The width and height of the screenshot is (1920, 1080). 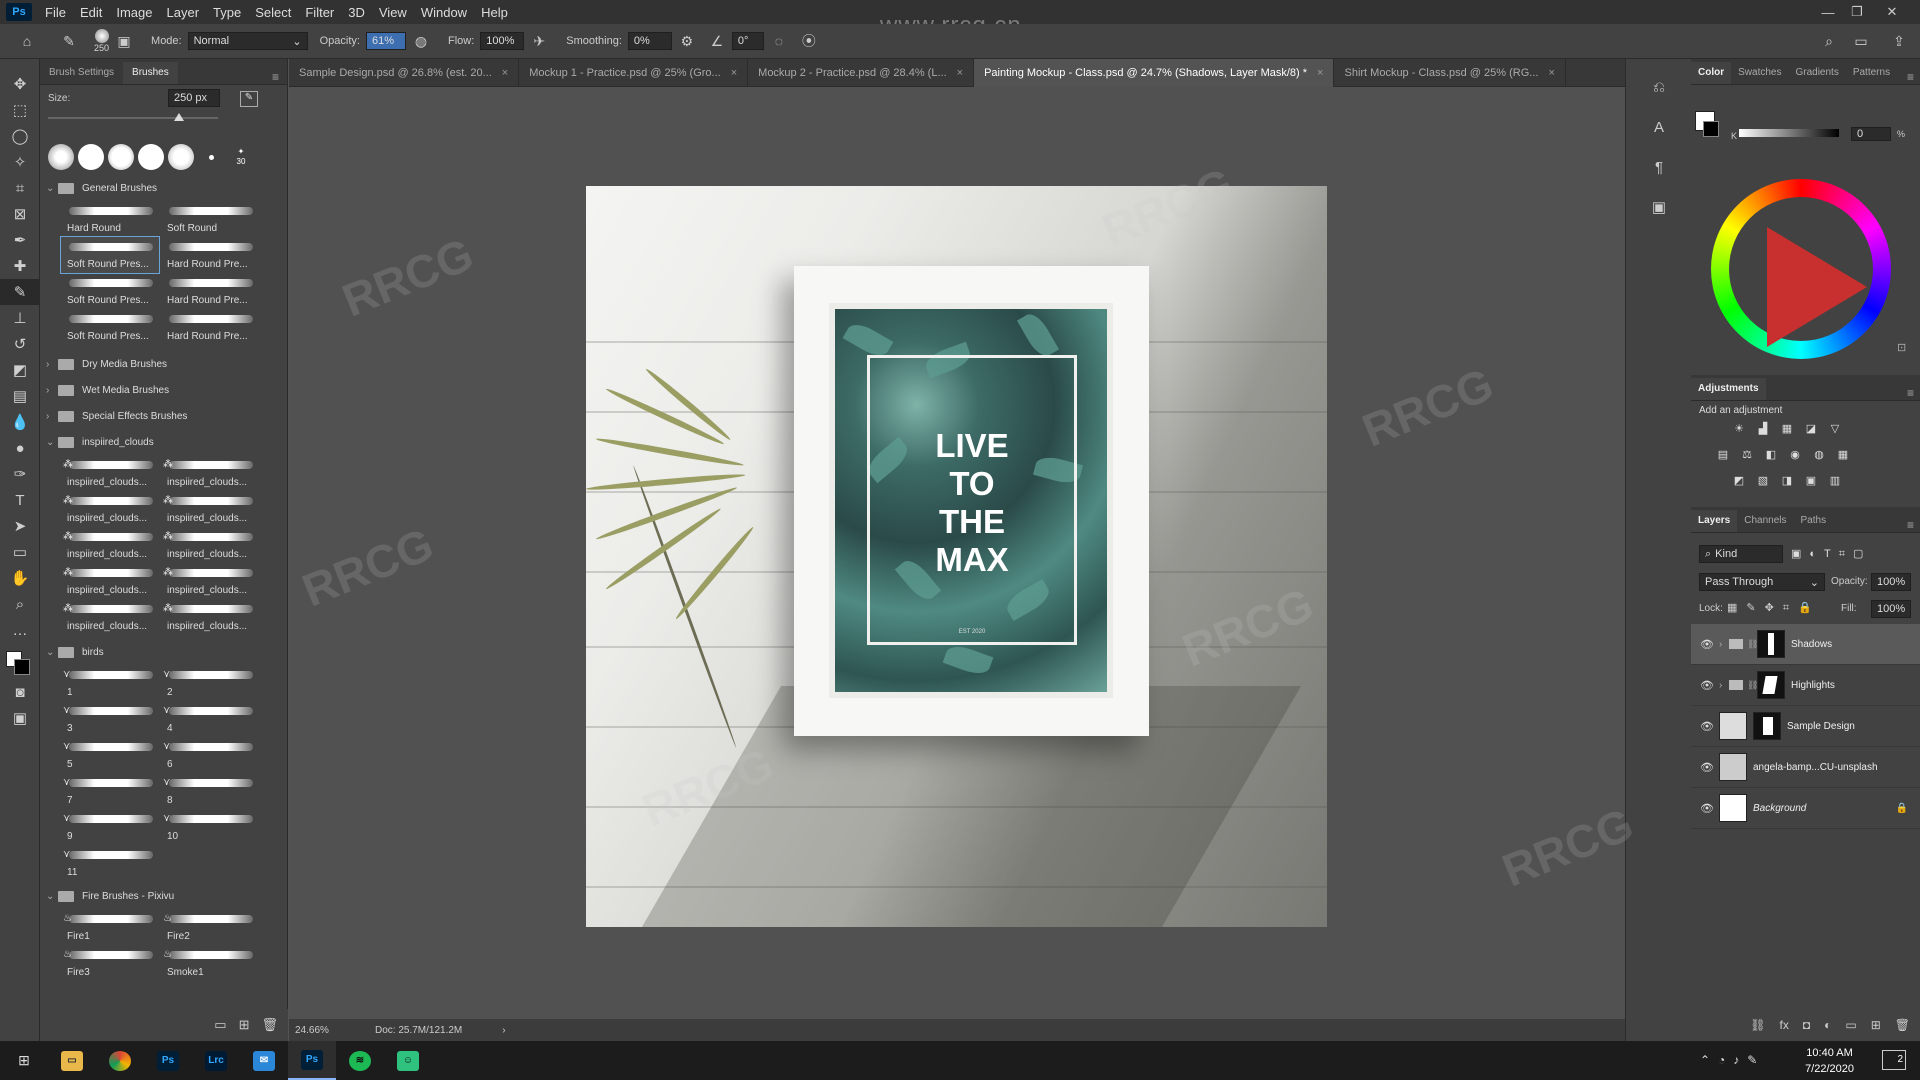 What do you see at coordinates (1805, 808) in the screenshot?
I see `layer-row: 👁 Background 🔒` at bounding box center [1805, 808].